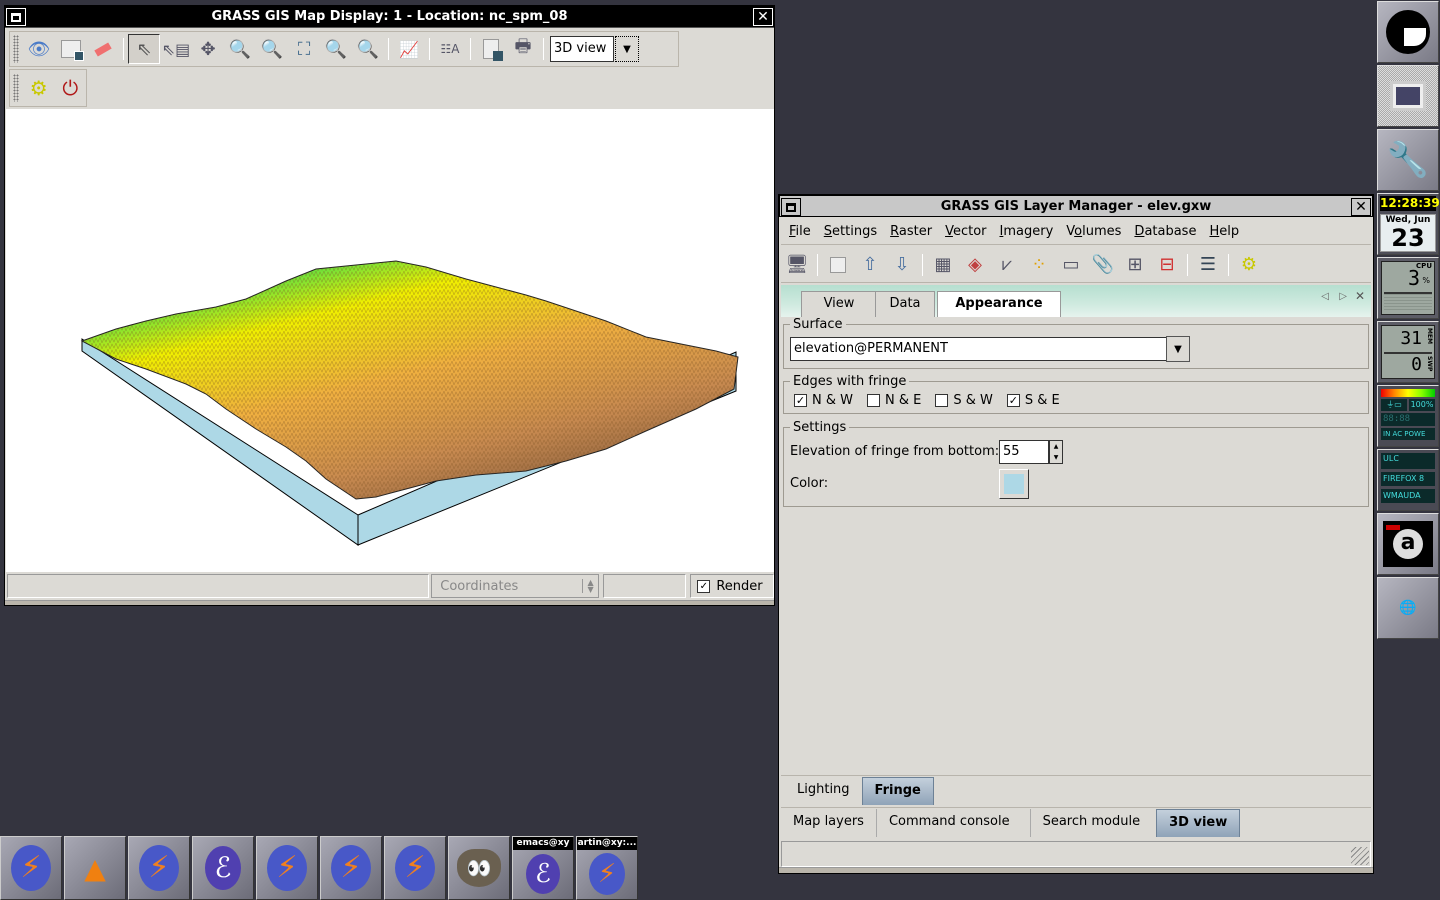 This screenshot has width=1440, height=900. What do you see at coordinates (1408, 96) in the screenshot?
I see `dock-app-display` at bounding box center [1408, 96].